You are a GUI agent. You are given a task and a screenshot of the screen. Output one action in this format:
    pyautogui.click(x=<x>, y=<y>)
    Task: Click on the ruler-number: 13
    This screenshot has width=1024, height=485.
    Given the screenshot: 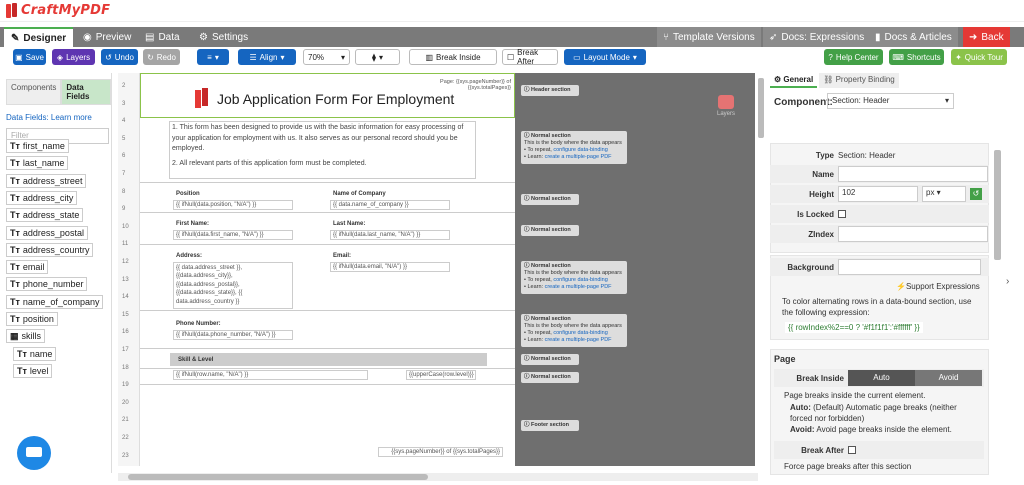 What is the action you would take?
    pyautogui.click(x=125, y=279)
    